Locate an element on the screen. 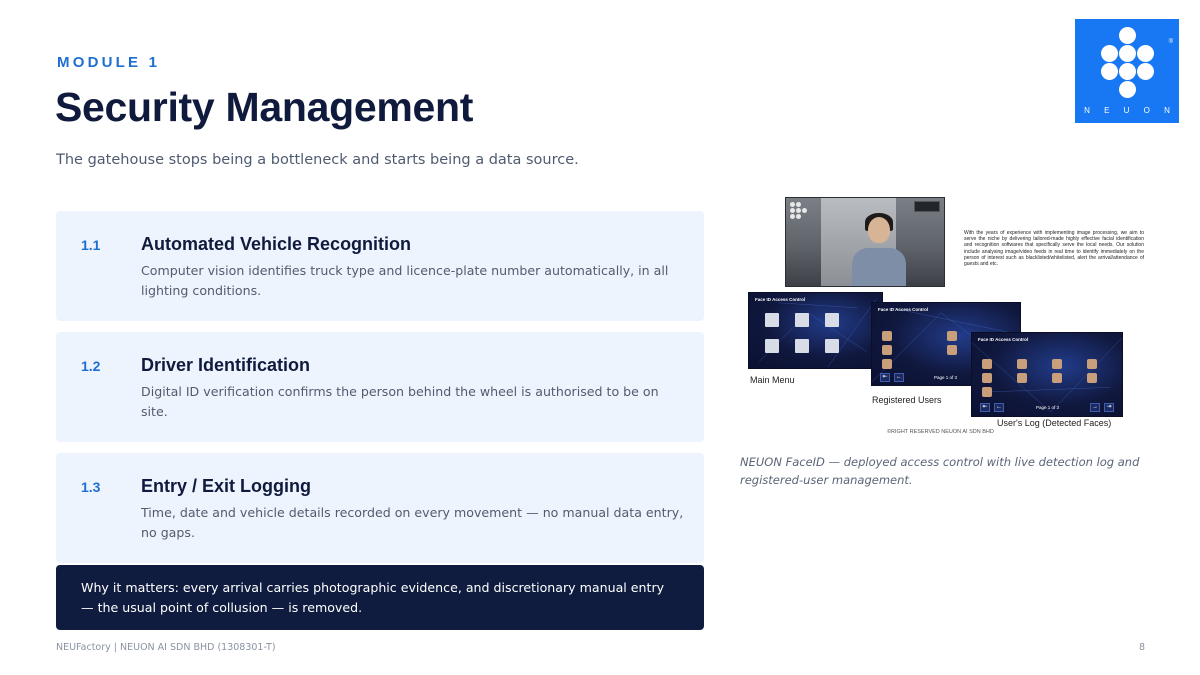  feature-number: 1.3 is located at coordinates (91, 487).